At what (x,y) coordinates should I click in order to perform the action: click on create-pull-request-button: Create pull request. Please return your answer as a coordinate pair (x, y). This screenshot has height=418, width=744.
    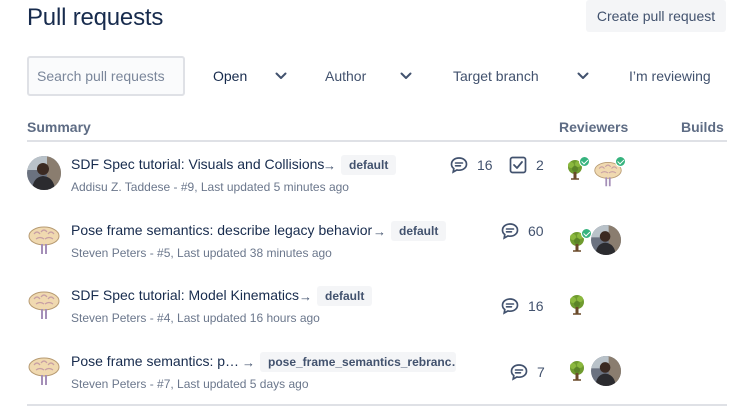
    Looking at the image, I should click on (656, 16).